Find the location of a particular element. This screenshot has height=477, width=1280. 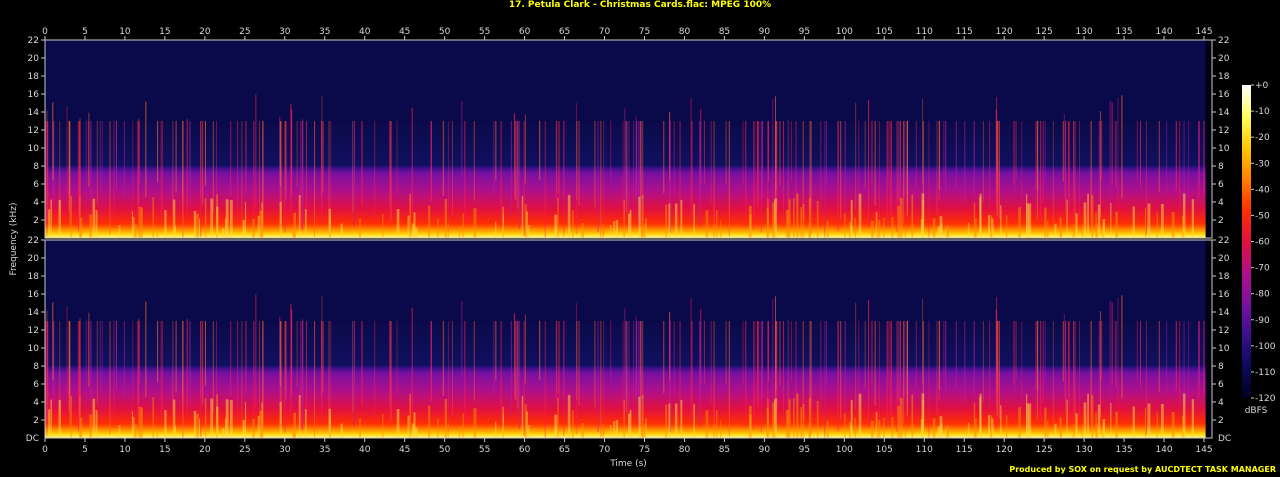

y-tick-label: 14 is located at coordinates (1224, 313).